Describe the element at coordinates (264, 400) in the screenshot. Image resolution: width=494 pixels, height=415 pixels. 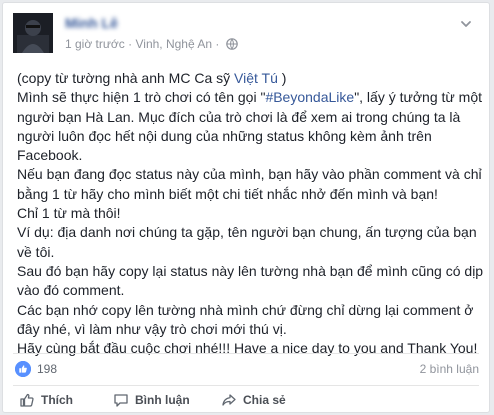
I see `share-button-label: Chia sẻ` at that location.